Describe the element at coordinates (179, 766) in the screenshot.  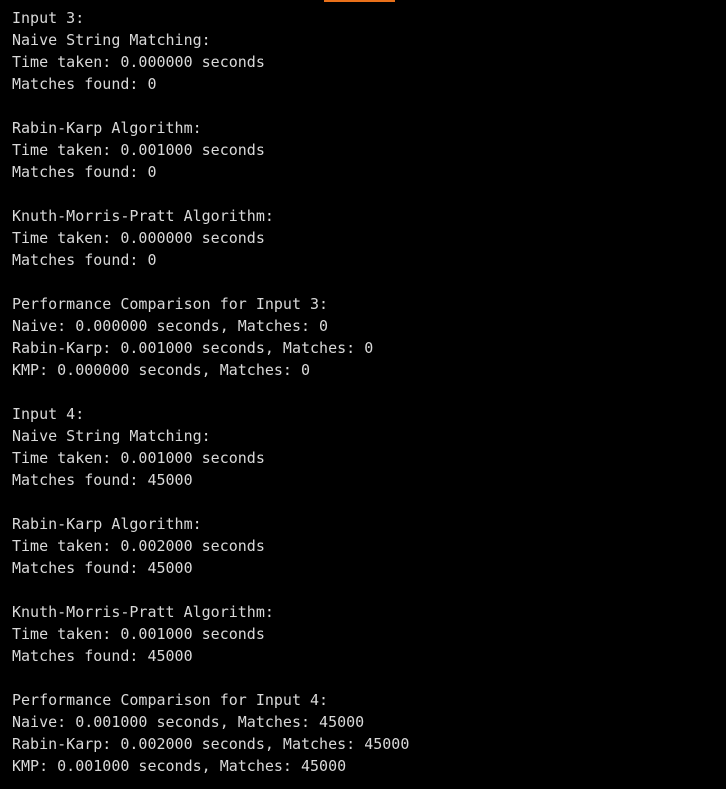
I see `terminal-line: KMP: 0.001000 seconds, Matches: 45000` at that location.